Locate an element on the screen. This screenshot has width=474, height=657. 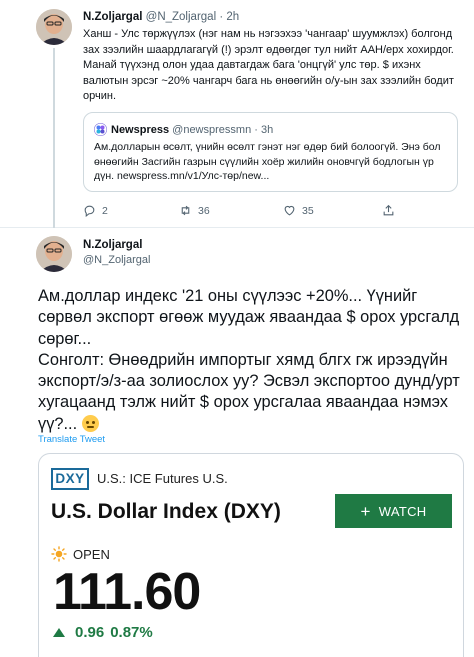
market-status: OPEN is located at coordinates (80, 554).